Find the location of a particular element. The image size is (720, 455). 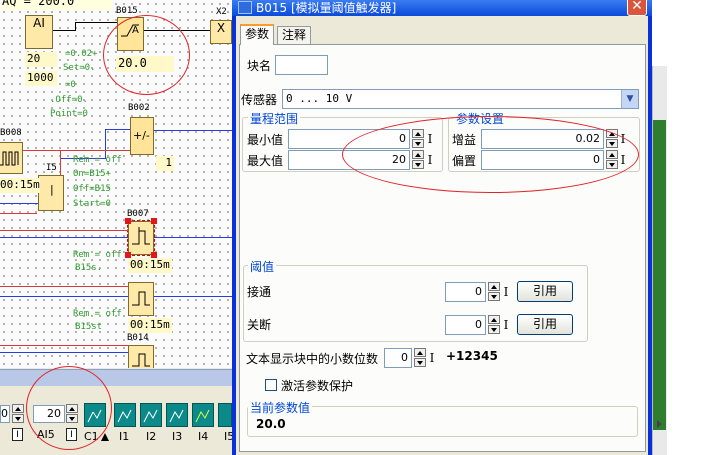

note-10: Rem = off is located at coordinates (97, 255).